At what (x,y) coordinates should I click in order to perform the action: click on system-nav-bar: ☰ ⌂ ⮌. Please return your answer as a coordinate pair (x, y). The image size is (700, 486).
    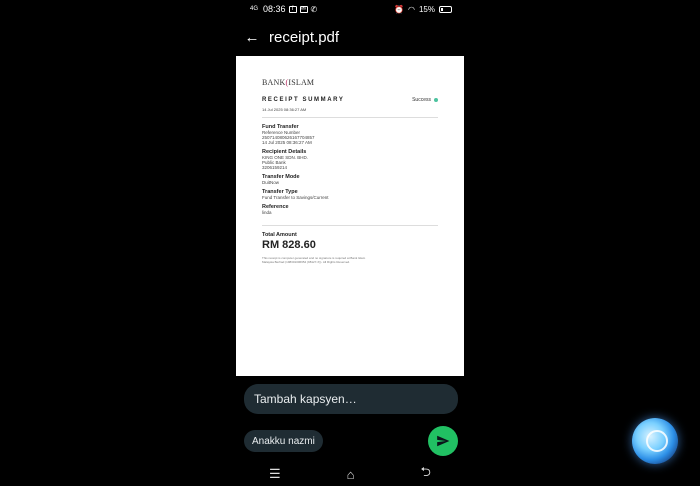
    Looking at the image, I should click on (350, 474).